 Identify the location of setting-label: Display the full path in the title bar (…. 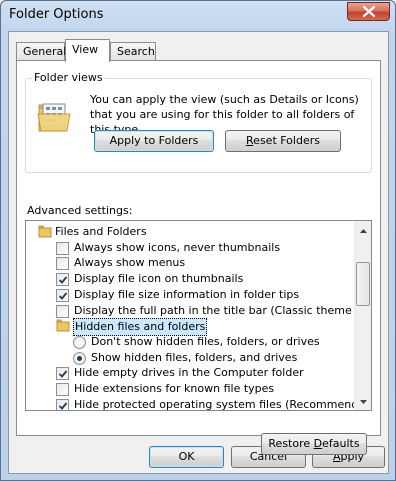
(223, 310).